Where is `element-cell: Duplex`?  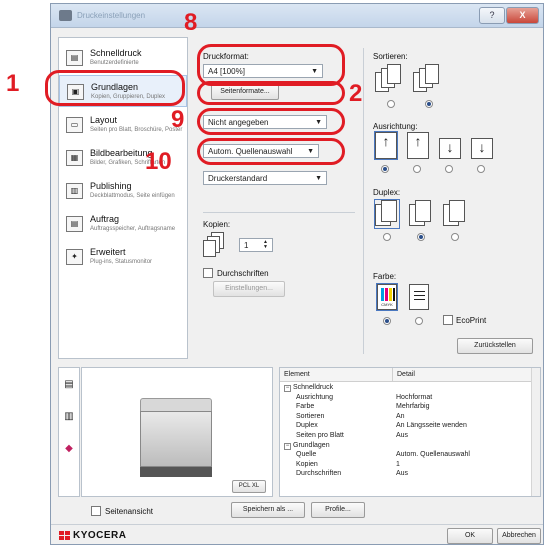 element-cell: Duplex is located at coordinates (307, 426).